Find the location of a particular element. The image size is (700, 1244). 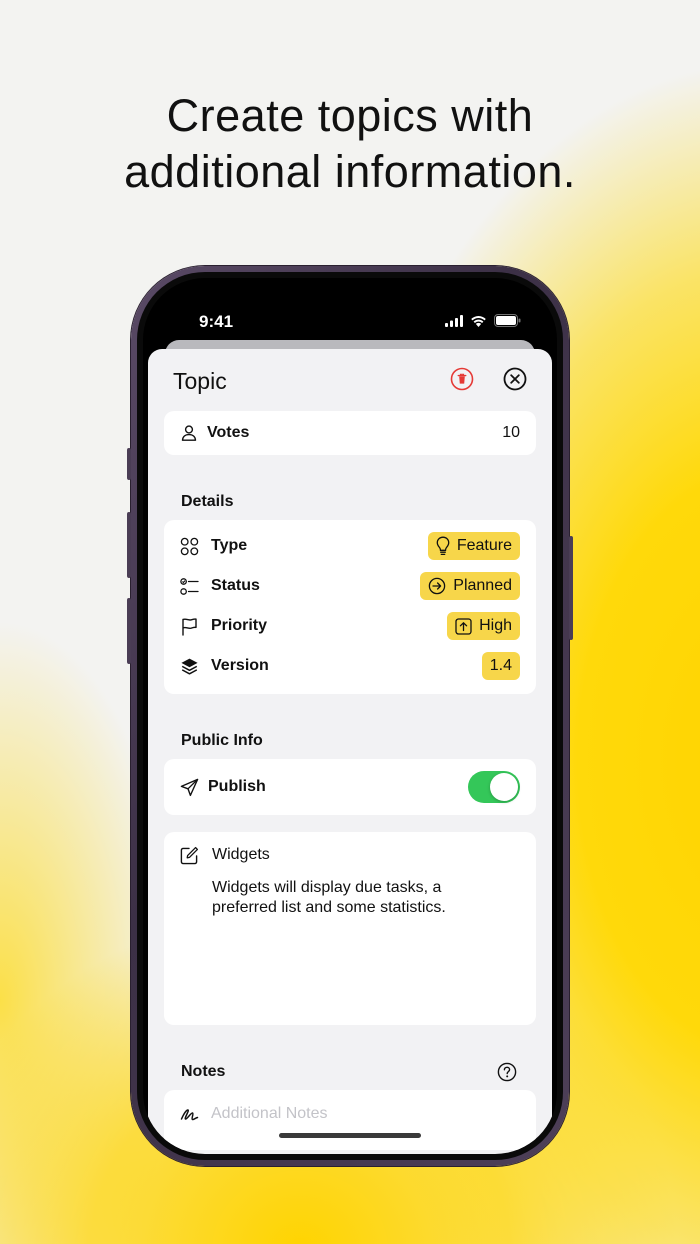

publish-toggle-knob is located at coordinates (504, 787).